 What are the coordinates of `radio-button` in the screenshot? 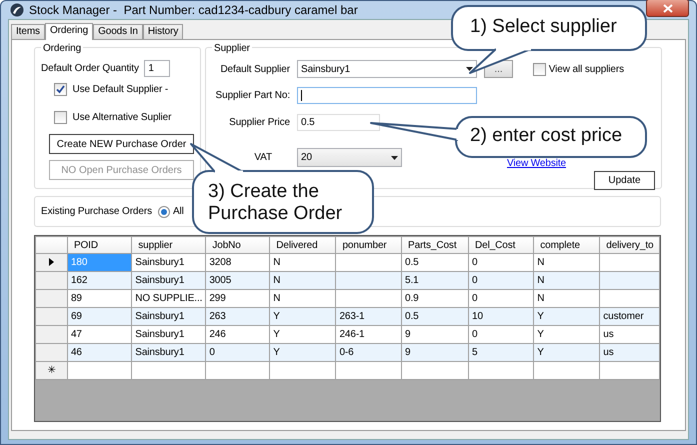 It's located at (164, 212).